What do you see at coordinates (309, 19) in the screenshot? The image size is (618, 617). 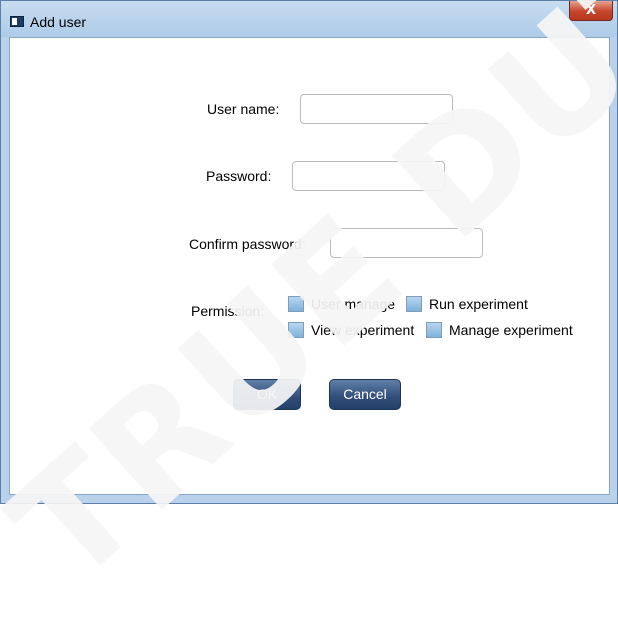 I see `title-bar: Add user X` at bounding box center [309, 19].